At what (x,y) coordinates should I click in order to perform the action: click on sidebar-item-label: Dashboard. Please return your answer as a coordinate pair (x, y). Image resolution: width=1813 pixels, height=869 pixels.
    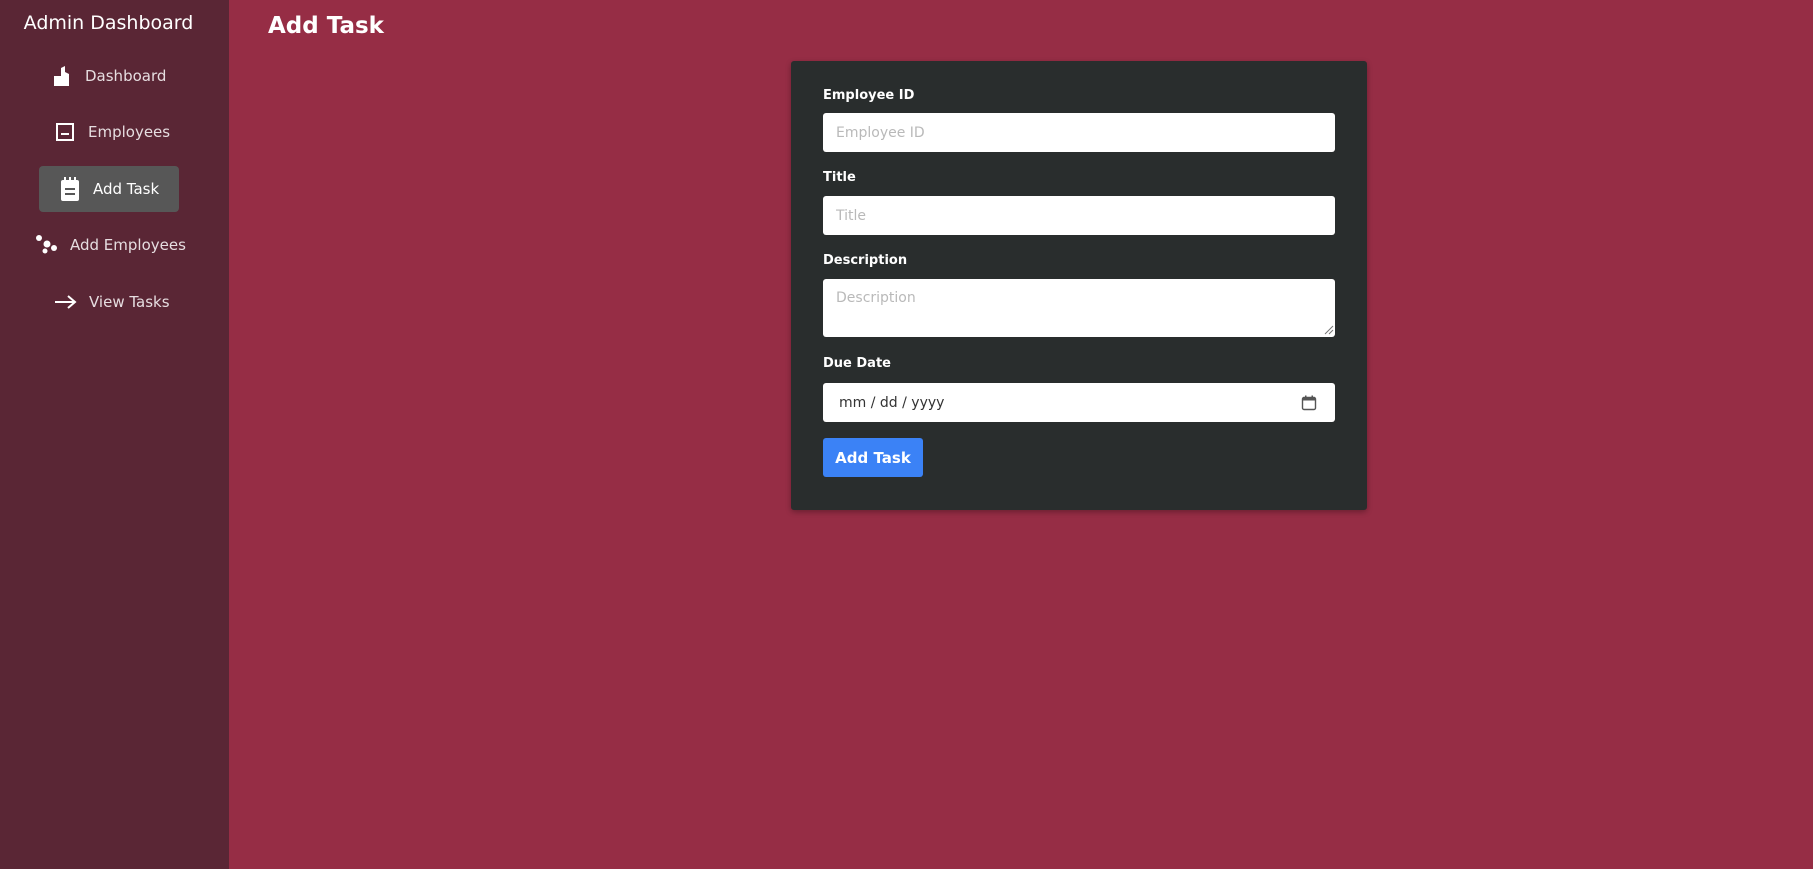
    Looking at the image, I should click on (126, 76).